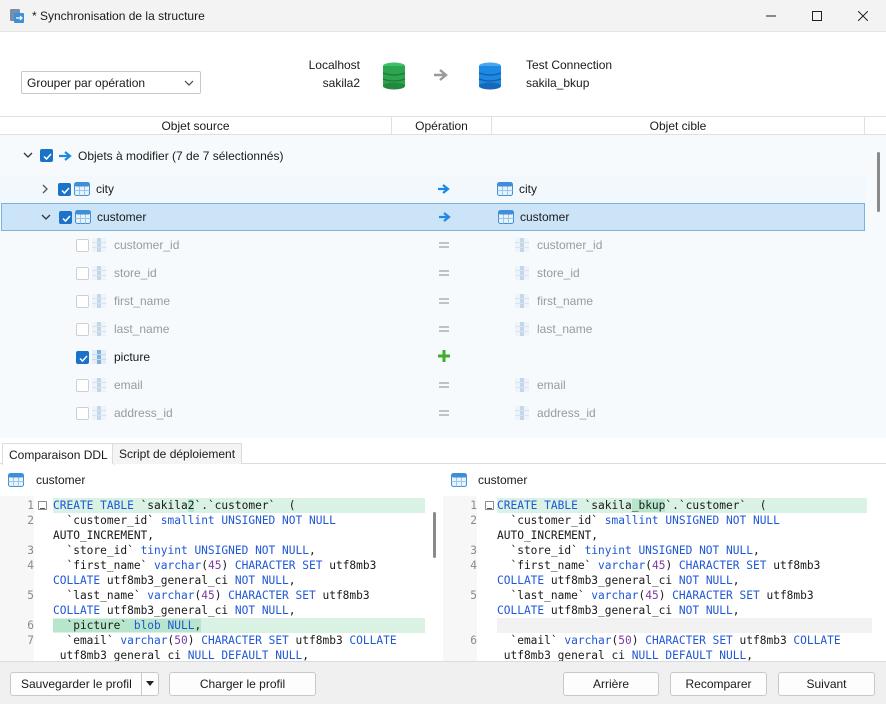 The image size is (886, 704). Describe the element at coordinates (473, 505) in the screenshot. I see `line-number: 1` at that location.